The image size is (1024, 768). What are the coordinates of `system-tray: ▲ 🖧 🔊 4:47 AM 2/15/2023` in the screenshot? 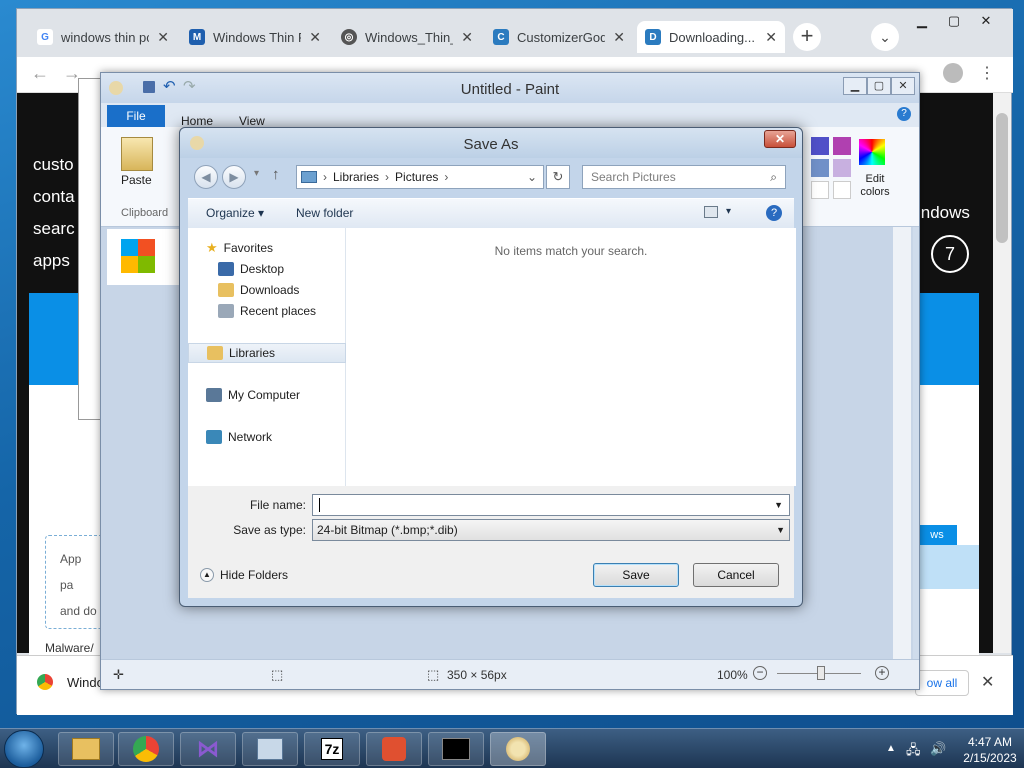 It's located at (950, 750).